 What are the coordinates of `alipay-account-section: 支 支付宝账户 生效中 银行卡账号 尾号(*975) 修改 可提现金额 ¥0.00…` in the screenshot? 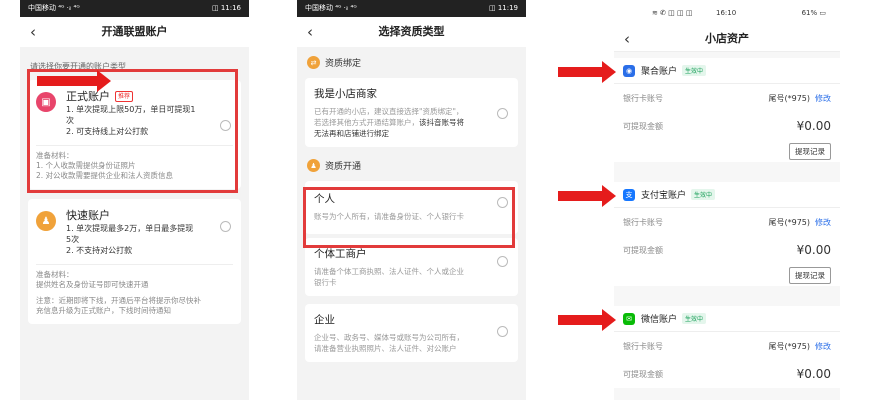 It's located at (727, 234).